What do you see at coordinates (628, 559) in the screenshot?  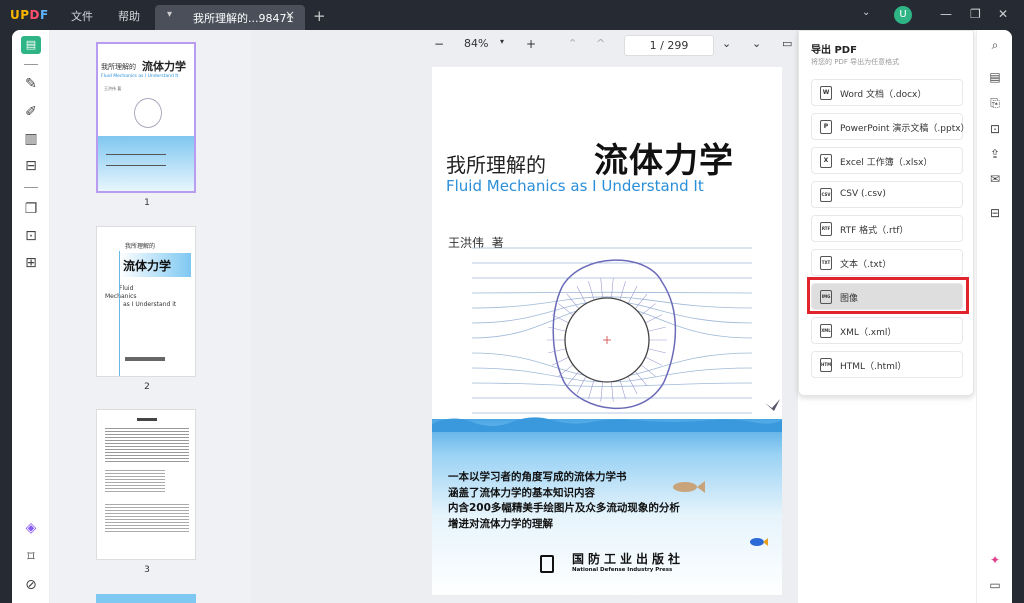 I see `publisher-cn: 国防工业出版社` at bounding box center [628, 559].